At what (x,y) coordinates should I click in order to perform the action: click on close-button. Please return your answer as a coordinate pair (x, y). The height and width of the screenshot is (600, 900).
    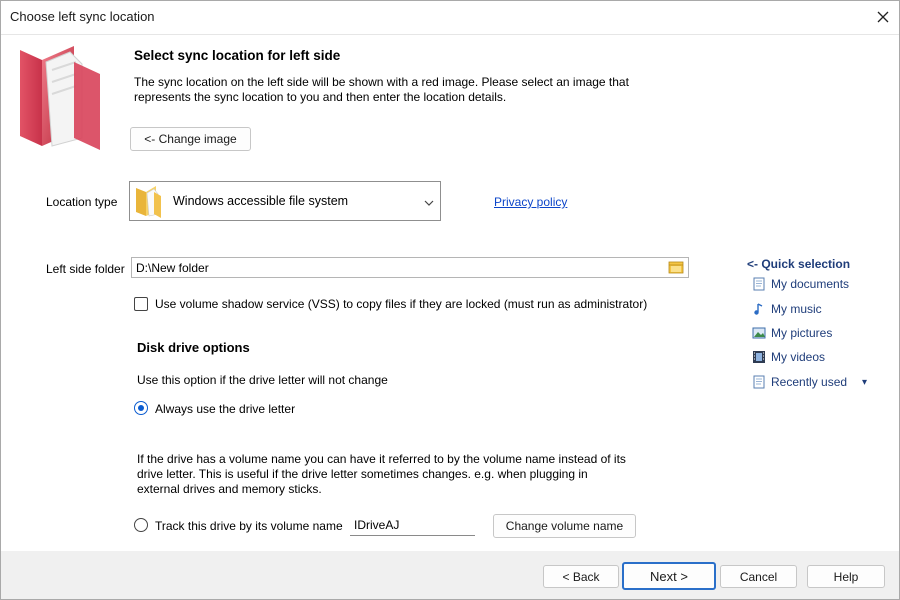
    Looking at the image, I should click on (883, 17).